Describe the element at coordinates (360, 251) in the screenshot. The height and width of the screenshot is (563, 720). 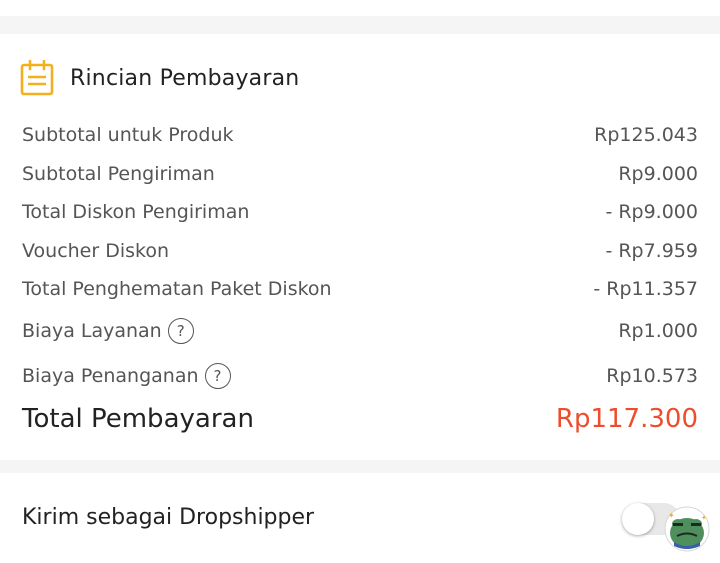
I see `row-voucher-discount: Voucher Diskon - Rp7.959` at that location.